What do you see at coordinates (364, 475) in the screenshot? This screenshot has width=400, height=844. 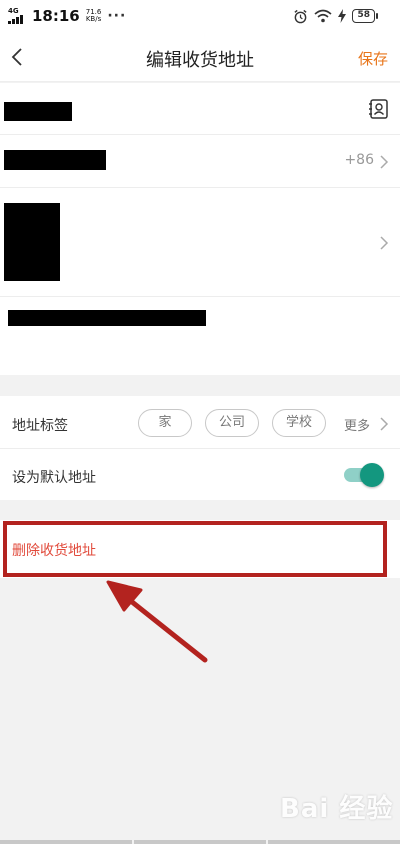 I see `default-address-toggle` at bounding box center [364, 475].